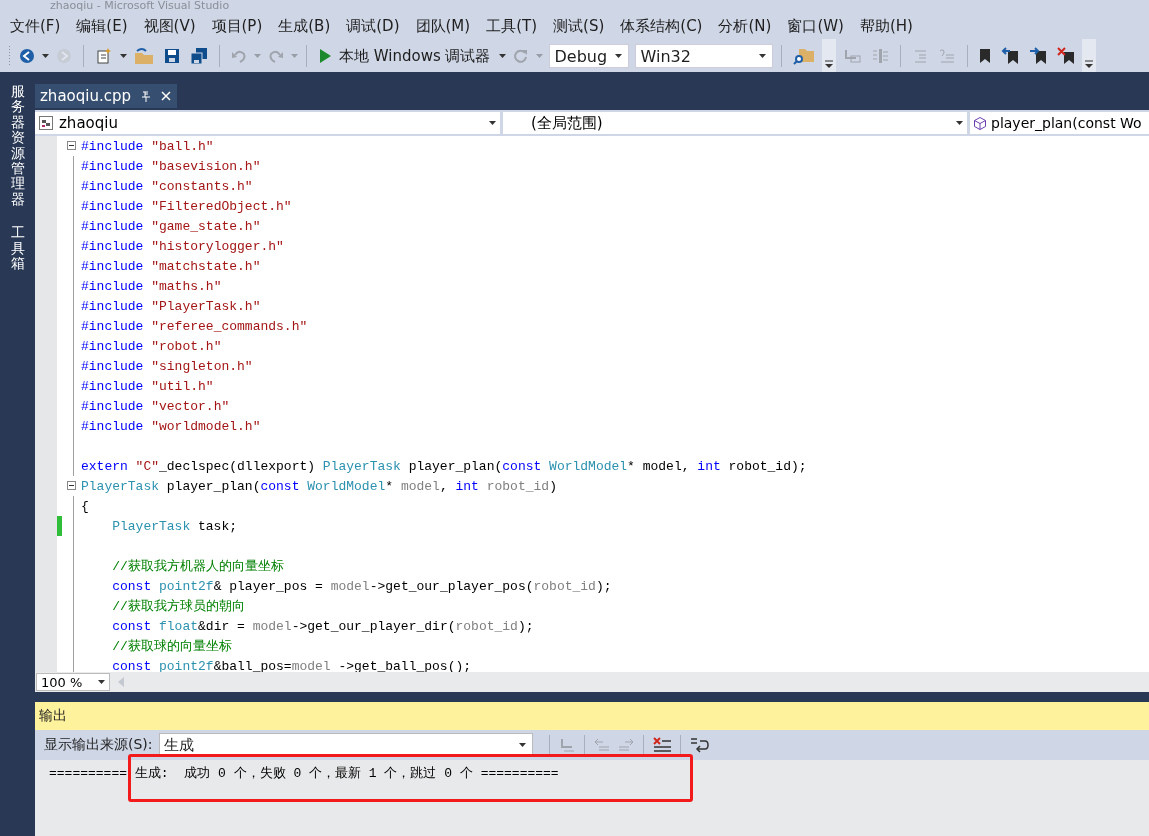 The height and width of the screenshot is (836, 1149). I want to click on menu-item: 窗口(W), so click(815, 26).